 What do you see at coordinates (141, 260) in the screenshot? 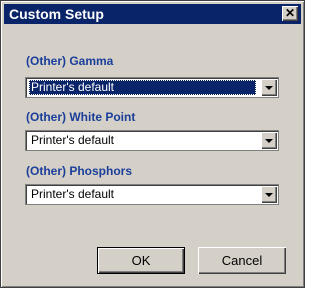
I see `ok-button: OK` at bounding box center [141, 260].